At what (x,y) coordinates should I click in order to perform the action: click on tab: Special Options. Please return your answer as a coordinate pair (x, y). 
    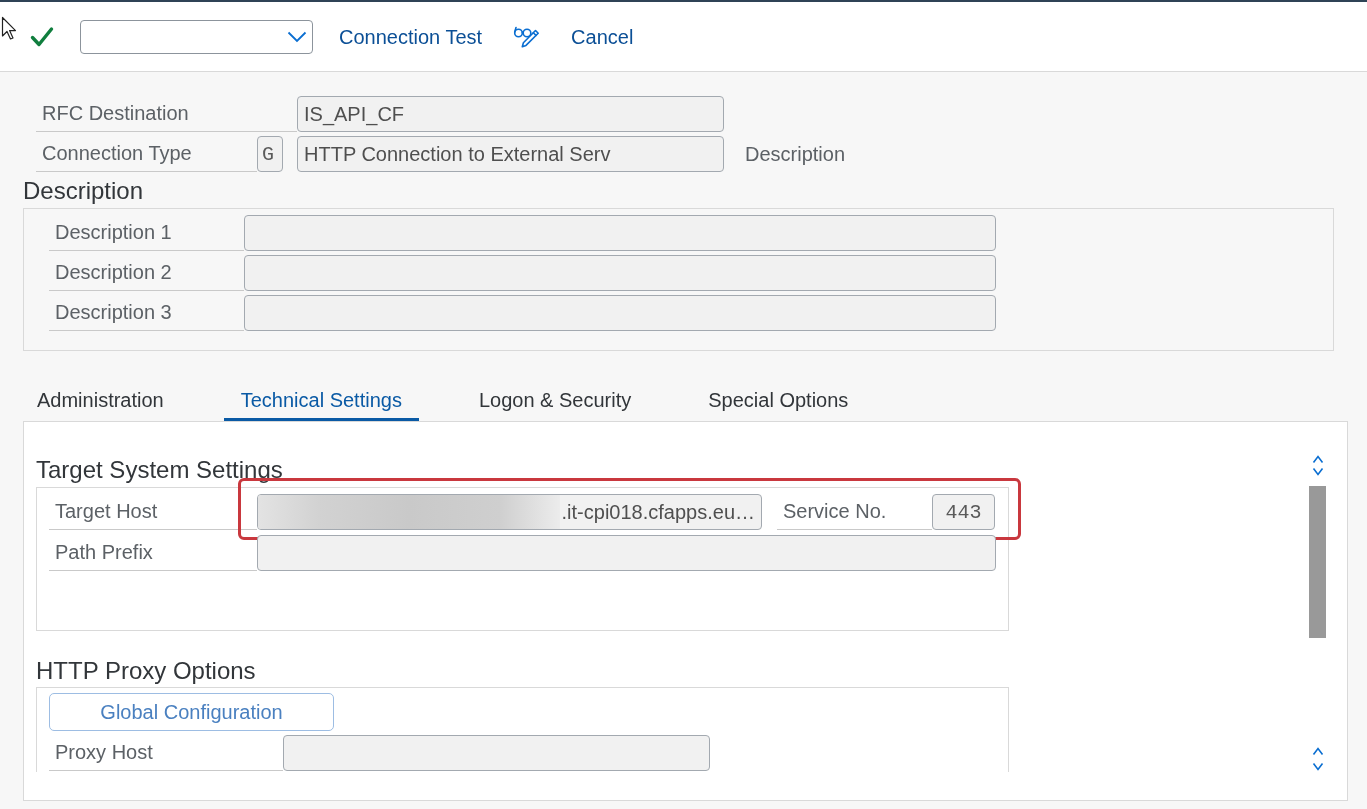
    Looking at the image, I should click on (778, 400).